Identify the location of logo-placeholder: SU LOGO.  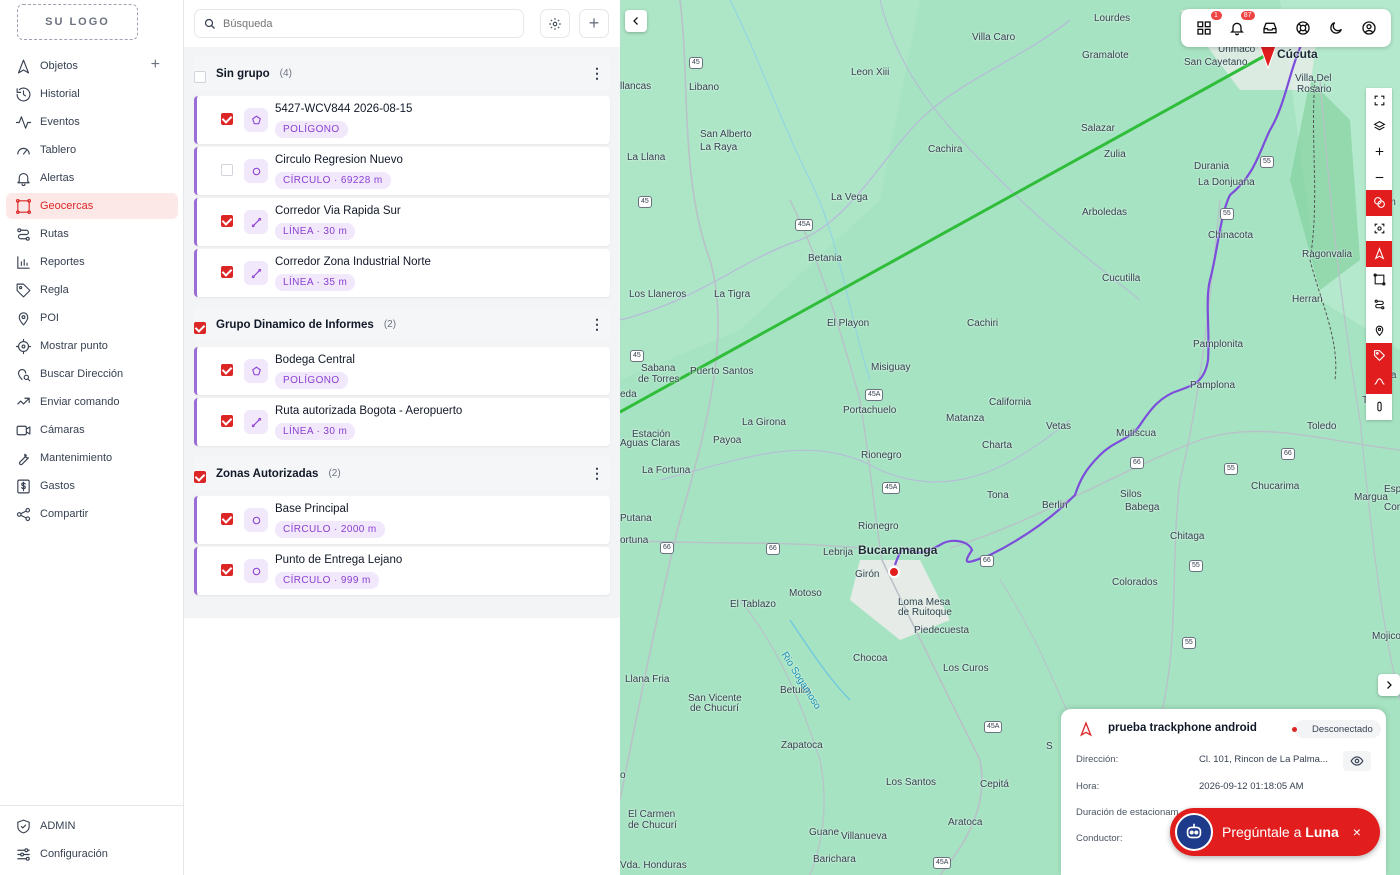
(77, 22).